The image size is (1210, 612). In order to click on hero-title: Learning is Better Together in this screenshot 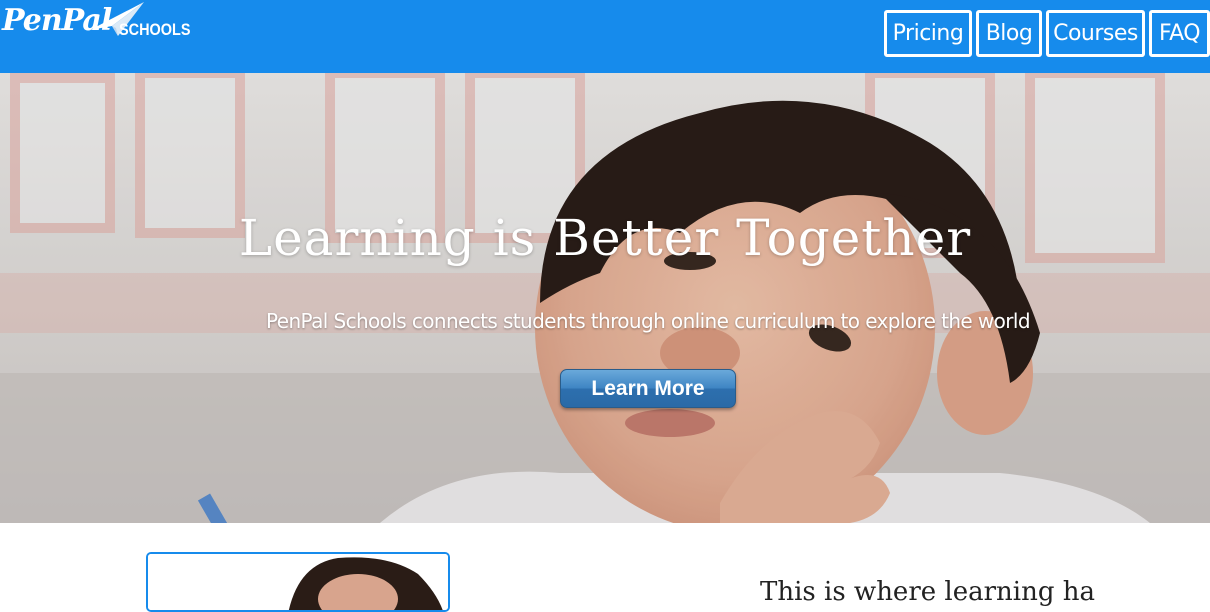, I will do `click(605, 238)`.